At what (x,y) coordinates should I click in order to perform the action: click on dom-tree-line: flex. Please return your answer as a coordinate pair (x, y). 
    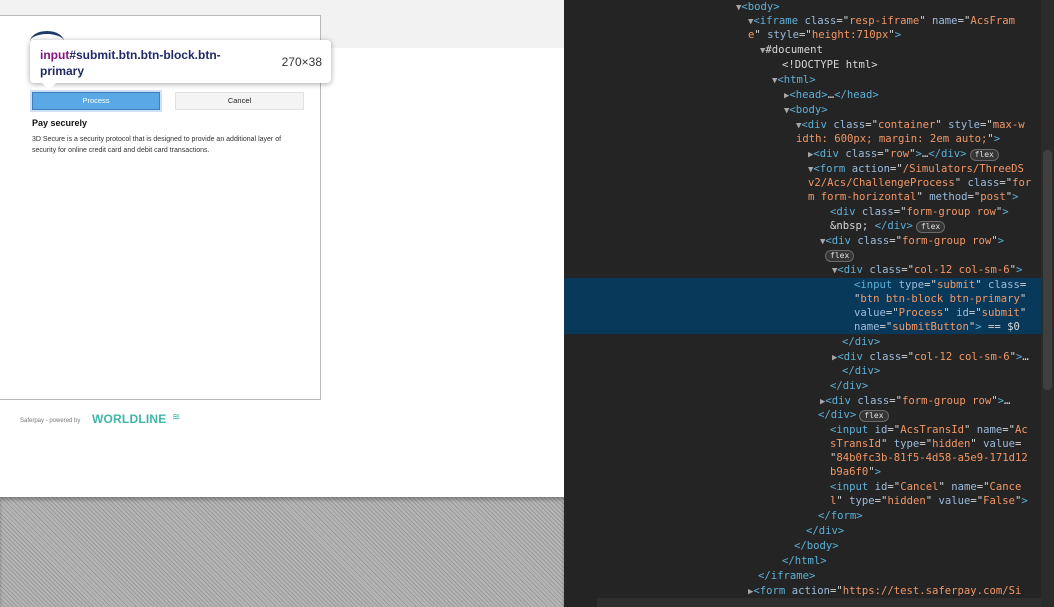
    Looking at the image, I should click on (838, 255).